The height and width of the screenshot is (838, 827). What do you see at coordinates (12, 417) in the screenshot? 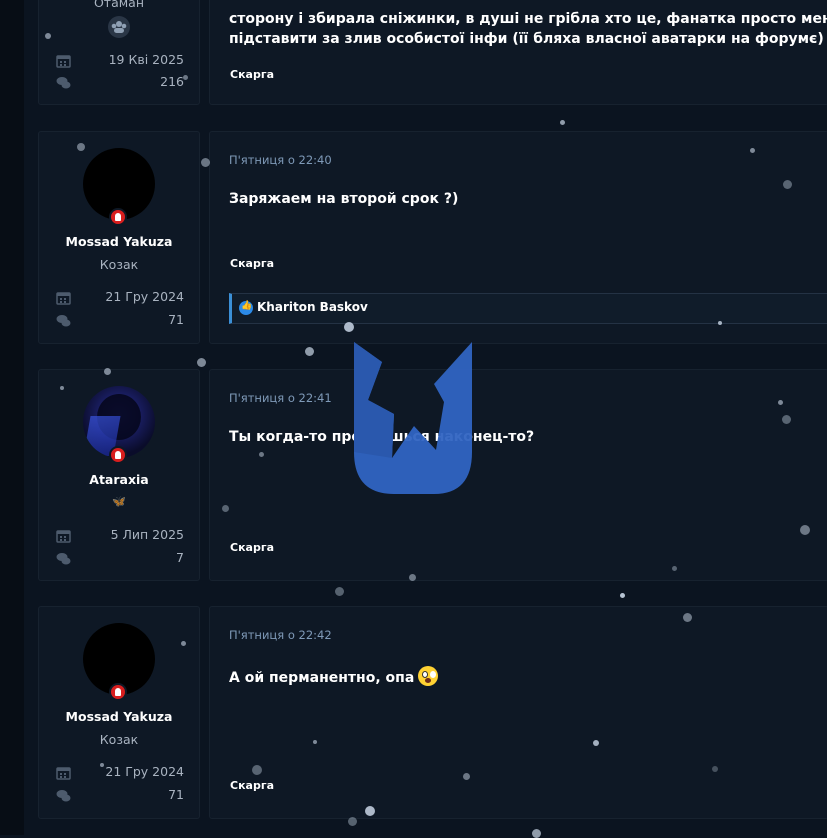
I see `page-left-edge` at bounding box center [12, 417].